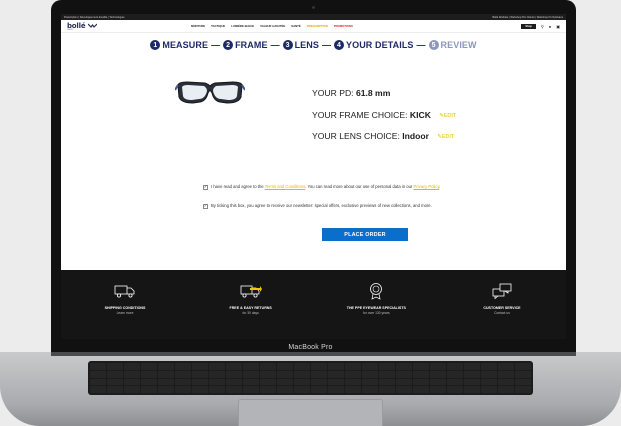 The image size is (621, 426). I want to click on shop-button: Shop, so click(528, 26).